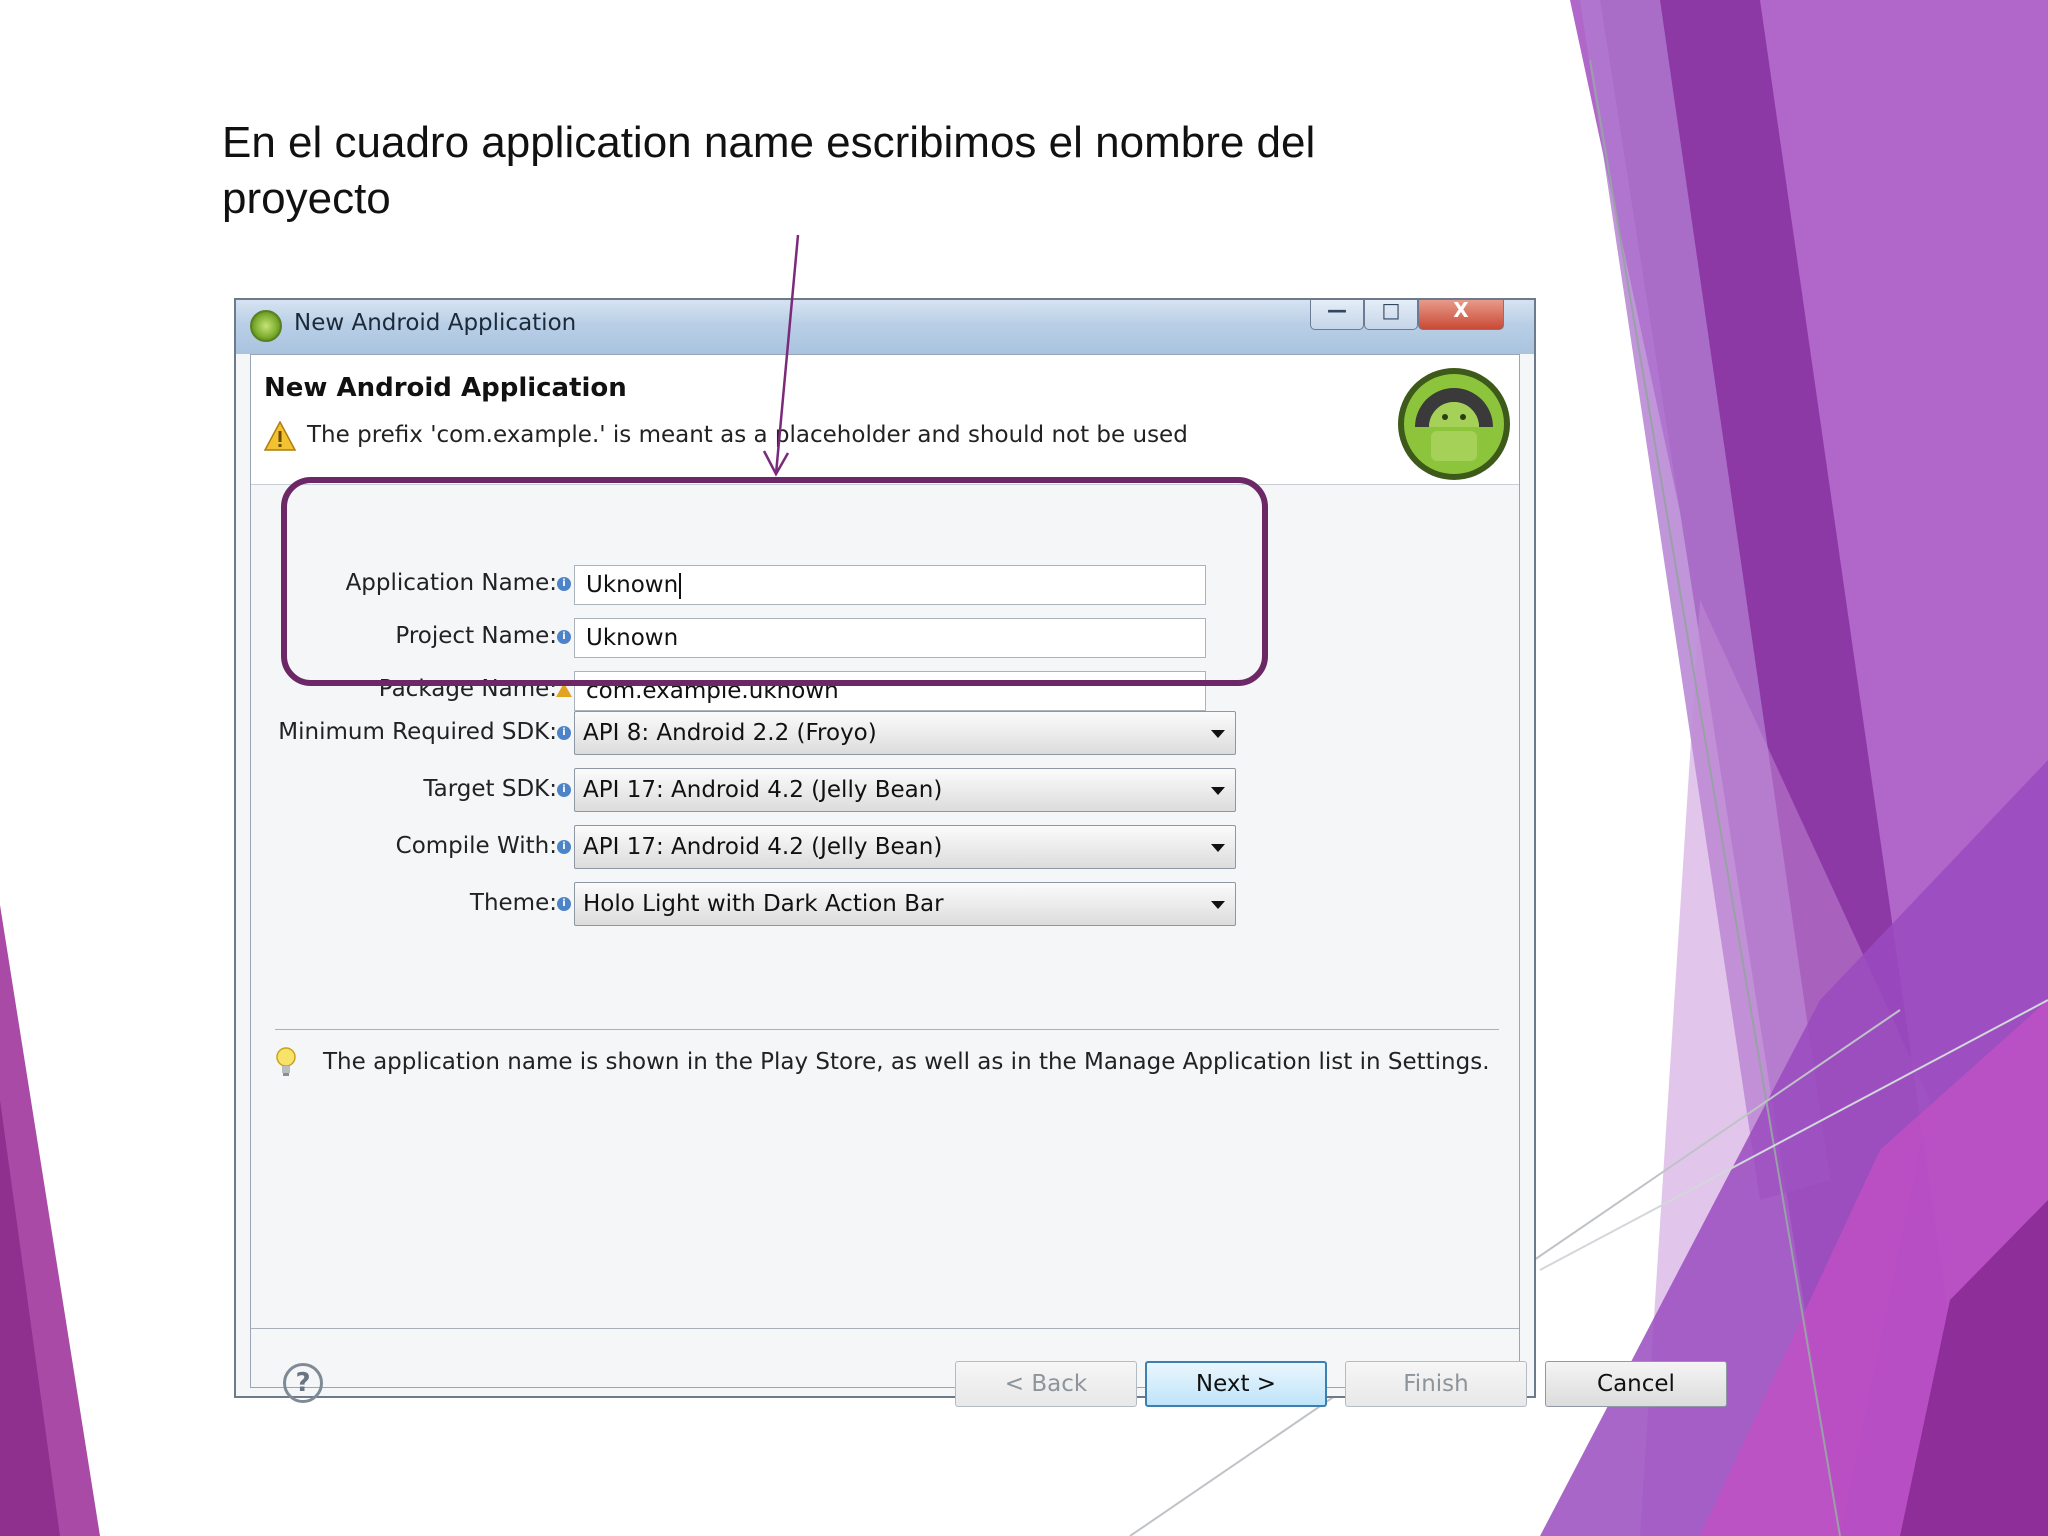 This screenshot has width=2048, height=1536. I want to click on help-icon: ?, so click(303, 1383).